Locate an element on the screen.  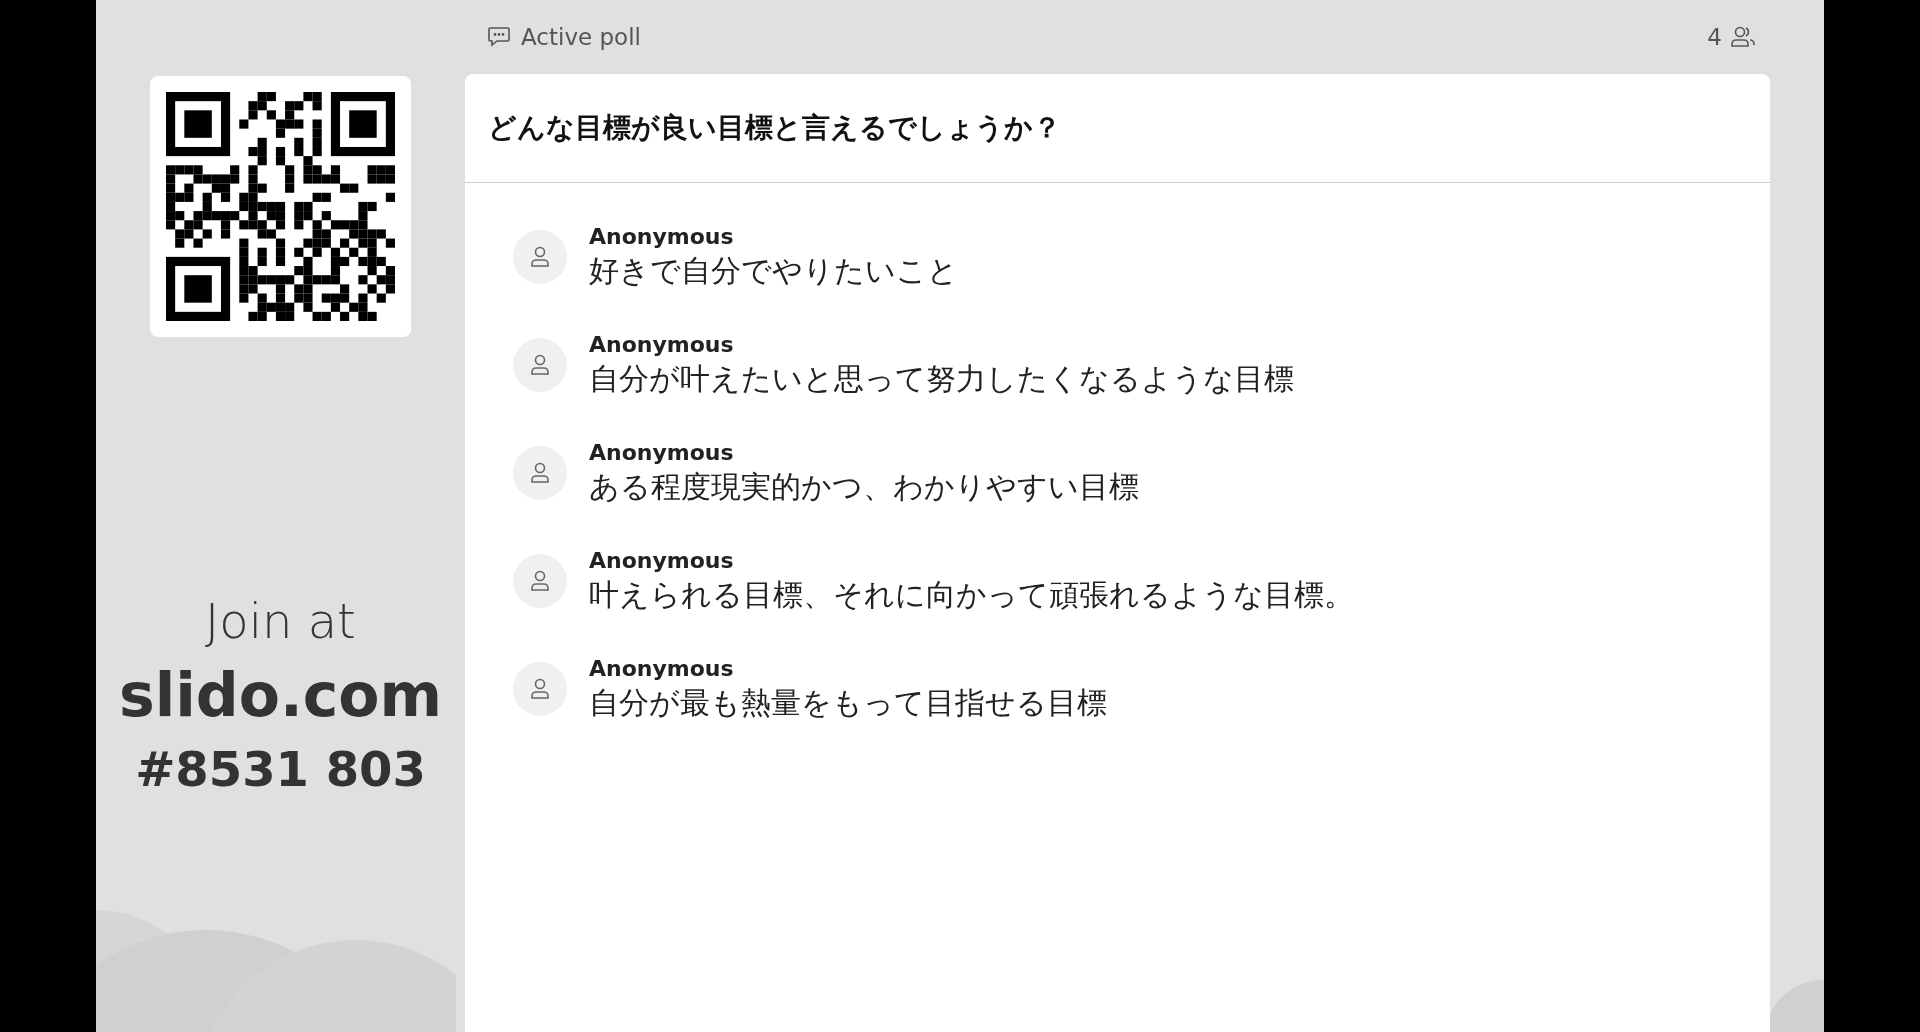
poll-question: どんな目標が良い目標と言えるでしょうか？ is located at coordinates (774, 128).